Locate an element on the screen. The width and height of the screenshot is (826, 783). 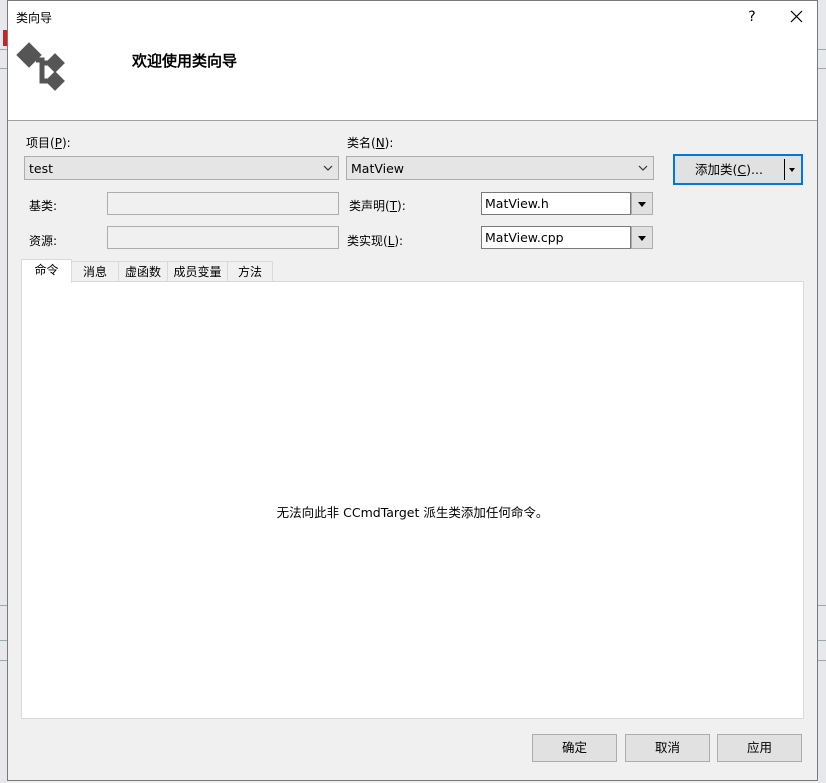
wizard-banner: 欢迎使用类向导 is located at coordinates (412, 76).